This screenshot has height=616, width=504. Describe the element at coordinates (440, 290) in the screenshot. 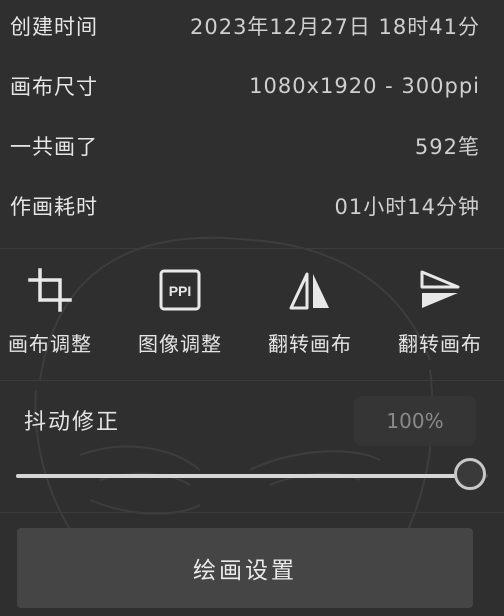

I see `flip-vertical-icon` at that location.